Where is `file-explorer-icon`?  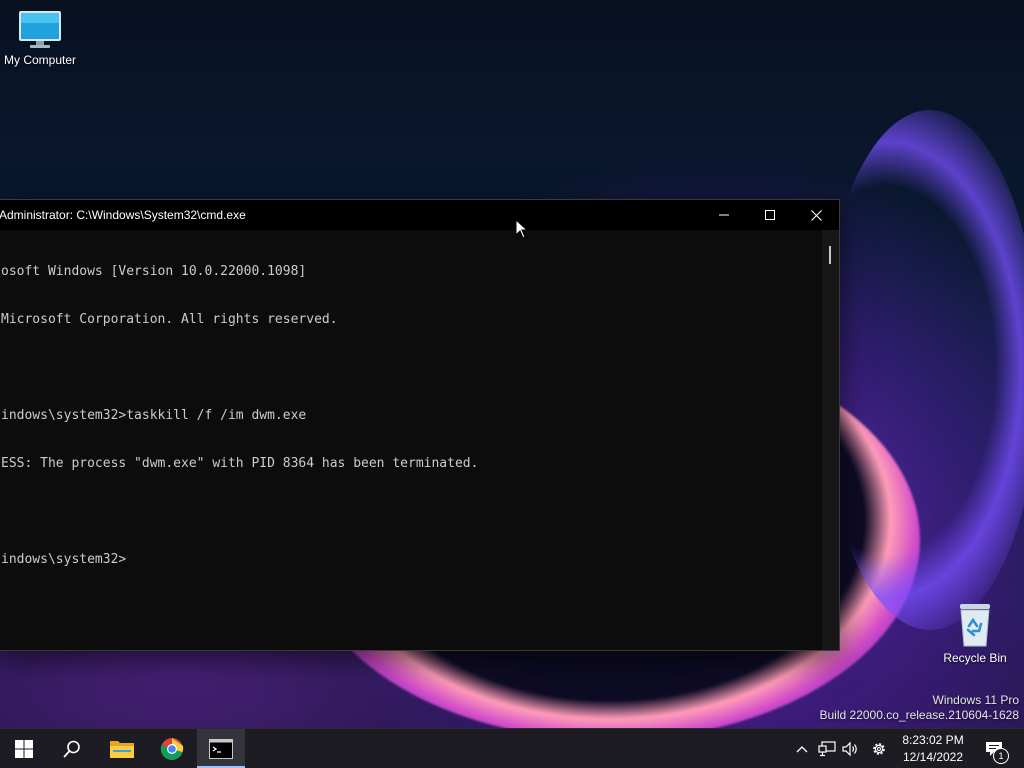 file-explorer-icon is located at coordinates (122, 749).